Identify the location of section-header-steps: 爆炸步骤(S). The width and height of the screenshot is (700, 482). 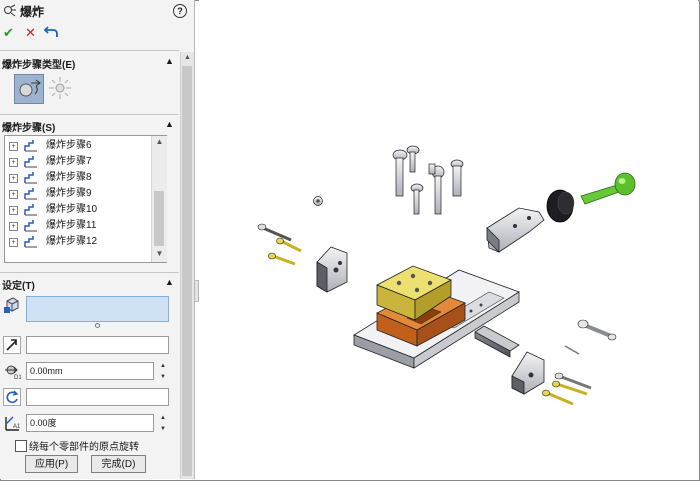
(28, 126).